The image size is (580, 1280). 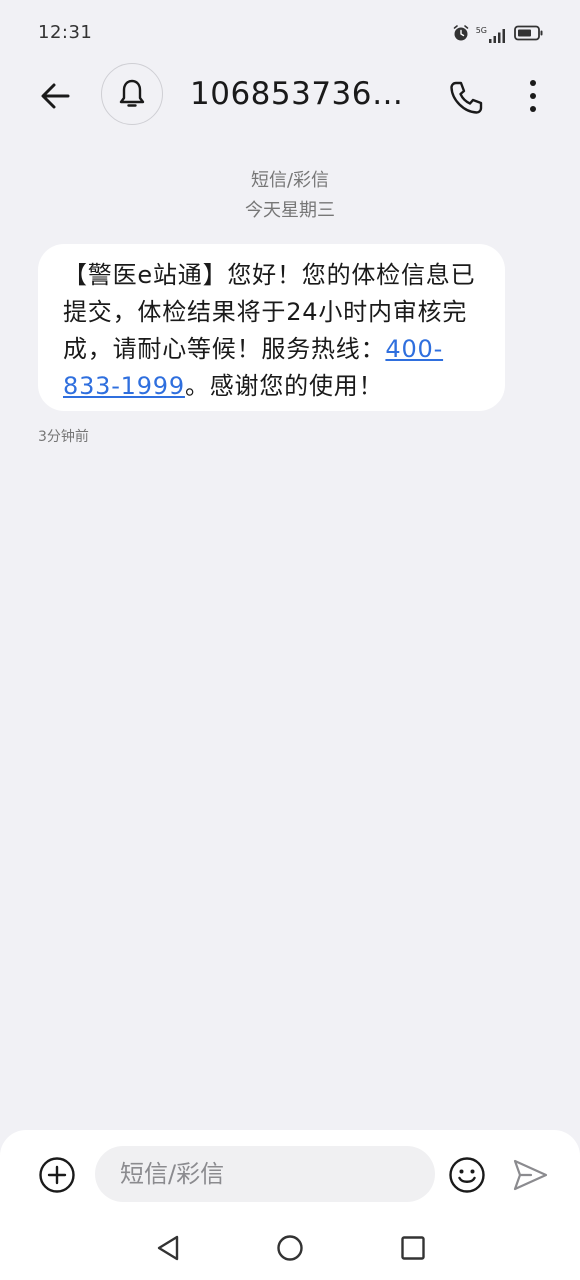 What do you see at coordinates (492, 35) in the screenshot?
I see `signal-icon: 5G` at bounding box center [492, 35].